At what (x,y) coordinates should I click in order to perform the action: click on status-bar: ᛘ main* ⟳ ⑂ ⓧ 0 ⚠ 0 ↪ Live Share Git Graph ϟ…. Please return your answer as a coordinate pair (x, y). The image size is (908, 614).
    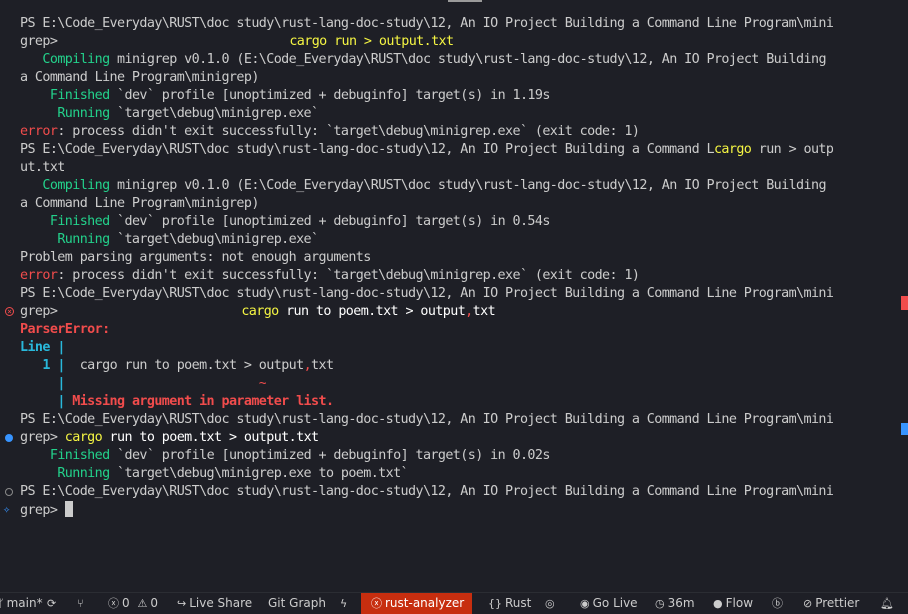
    Looking at the image, I should click on (454, 603).